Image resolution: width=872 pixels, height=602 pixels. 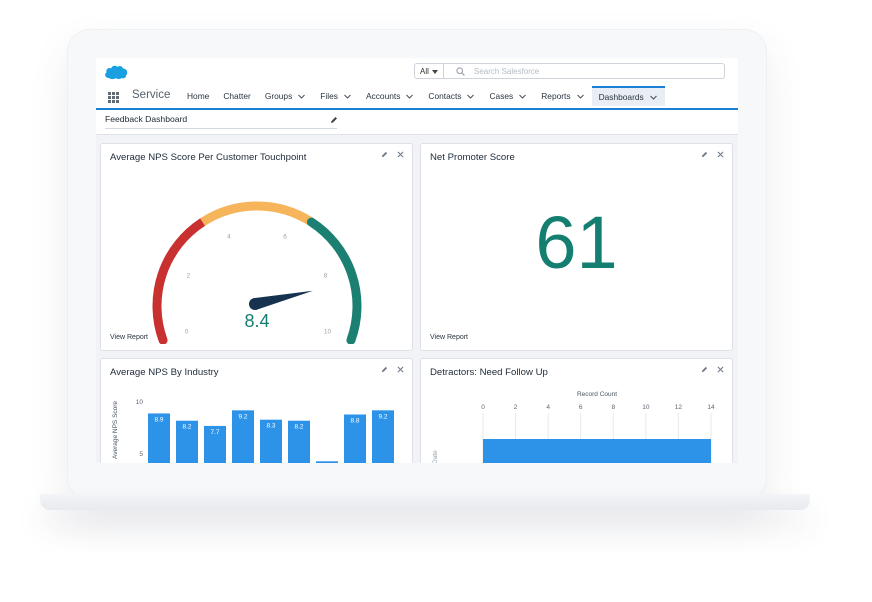 I want to click on gauge-tick-label: 4, so click(x=229, y=236).